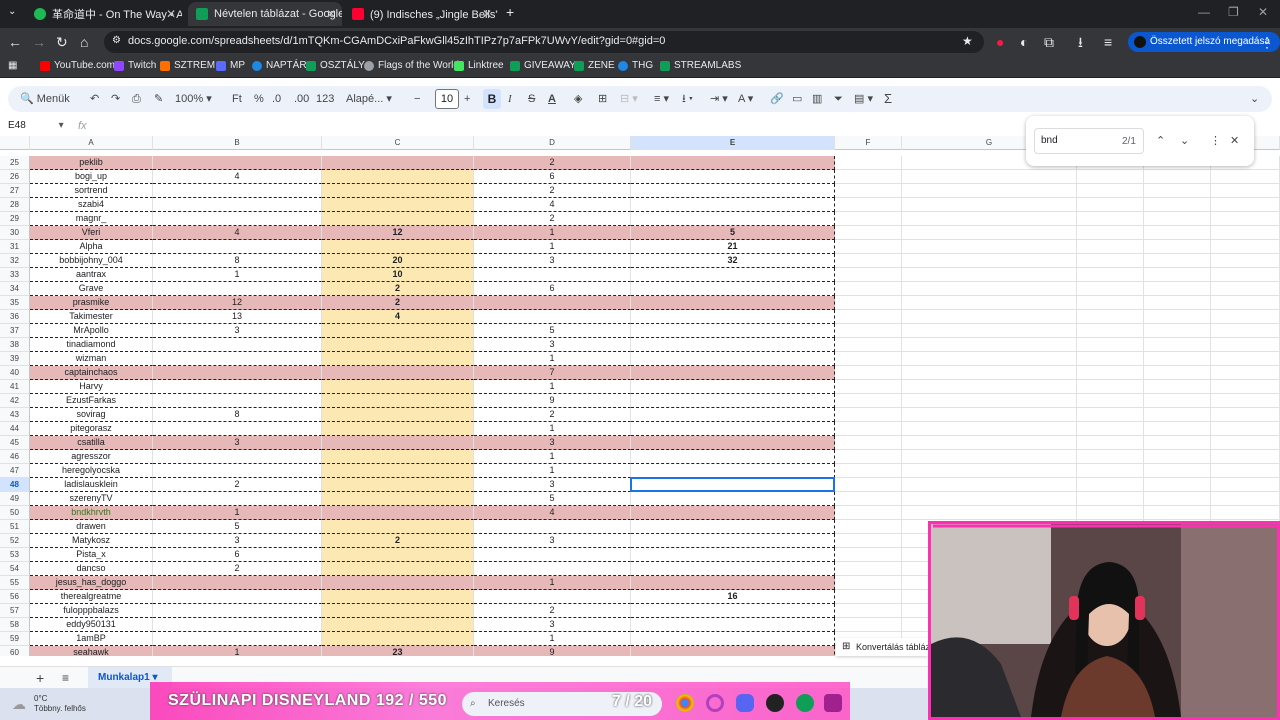 This screenshot has height=720, width=1280. Describe the element at coordinates (467, 99) in the screenshot. I see `font-size-increase: +` at that location.